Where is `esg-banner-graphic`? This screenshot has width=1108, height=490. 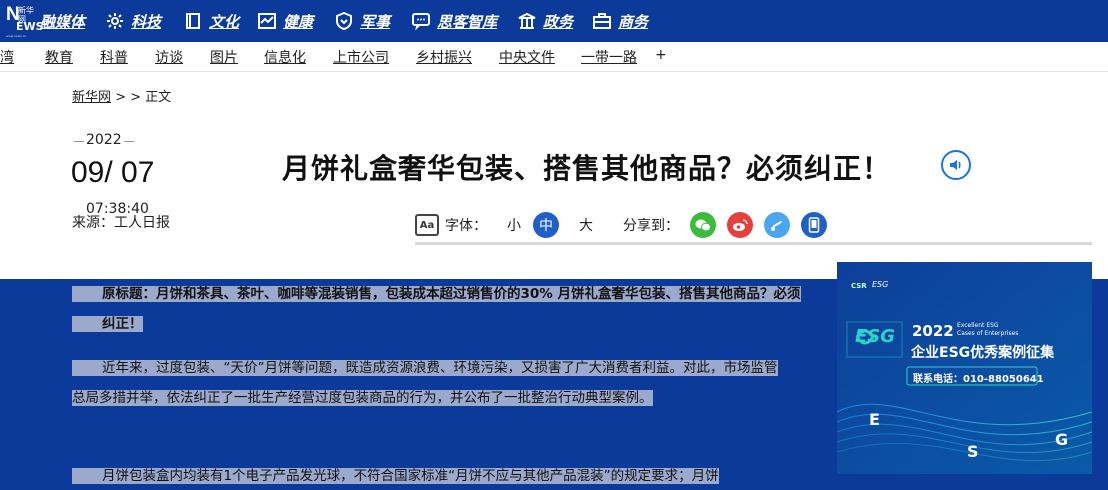
esg-banner-graphic is located at coordinates (964, 368).